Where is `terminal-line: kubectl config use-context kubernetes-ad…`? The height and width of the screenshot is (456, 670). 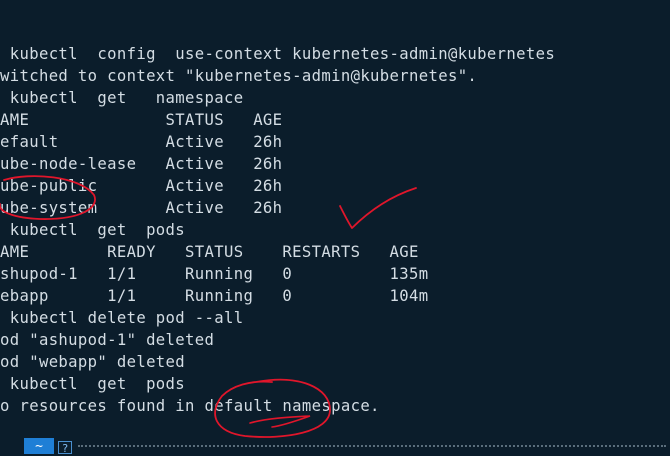
terminal-line: kubectl config use-context kubernetes-ad… is located at coordinates (278, 54).